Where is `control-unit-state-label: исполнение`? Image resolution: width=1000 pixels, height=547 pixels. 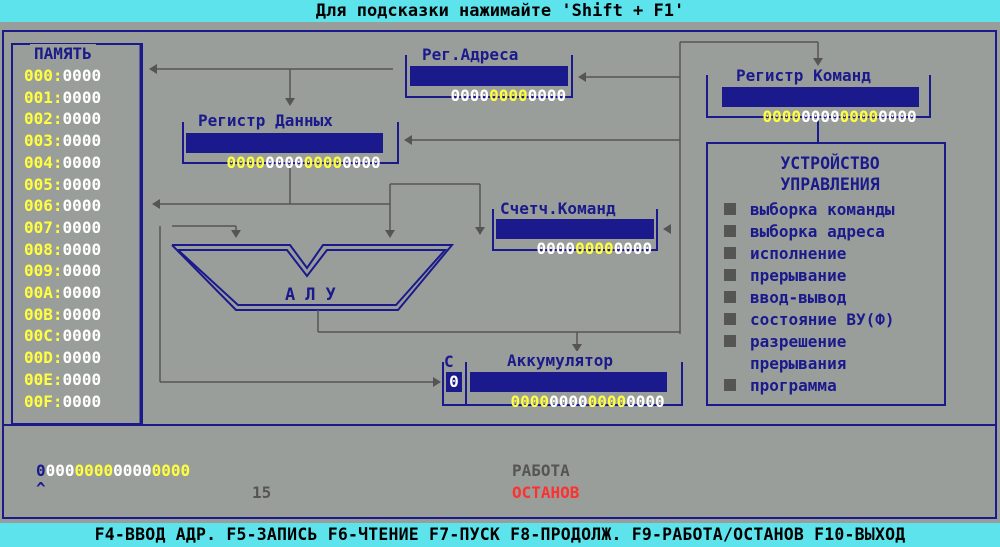
control-unit-state-label: исполнение is located at coordinates (798, 253).